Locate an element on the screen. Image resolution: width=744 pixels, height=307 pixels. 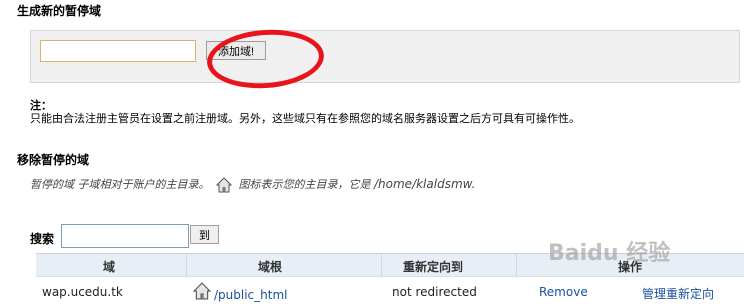
search-go-button: 到 is located at coordinates (204, 234).